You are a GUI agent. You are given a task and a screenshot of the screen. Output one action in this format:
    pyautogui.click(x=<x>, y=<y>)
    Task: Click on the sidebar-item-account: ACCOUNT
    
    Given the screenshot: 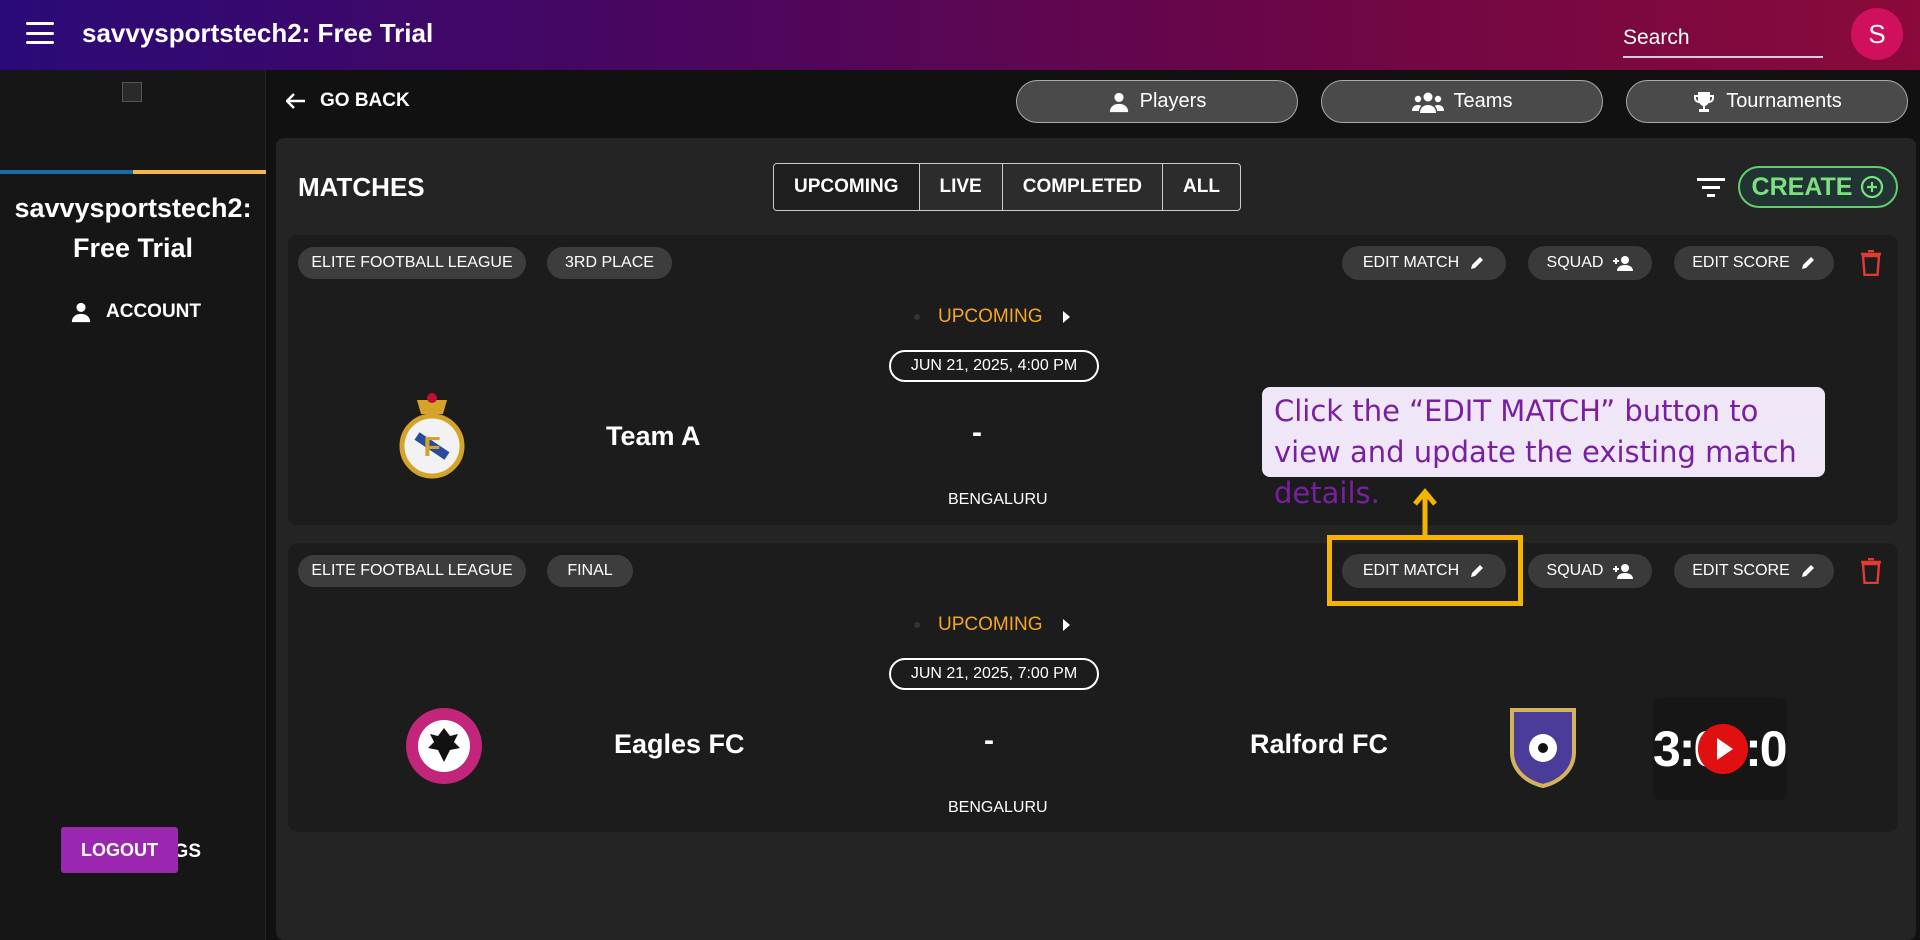 What is the action you would take?
    pyautogui.click(x=135, y=312)
    